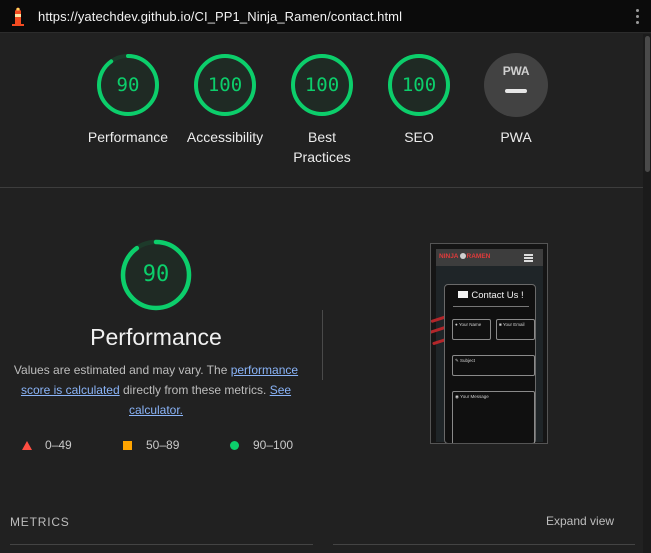  I want to click on expand-view-toggle: Expand view, so click(580, 521).